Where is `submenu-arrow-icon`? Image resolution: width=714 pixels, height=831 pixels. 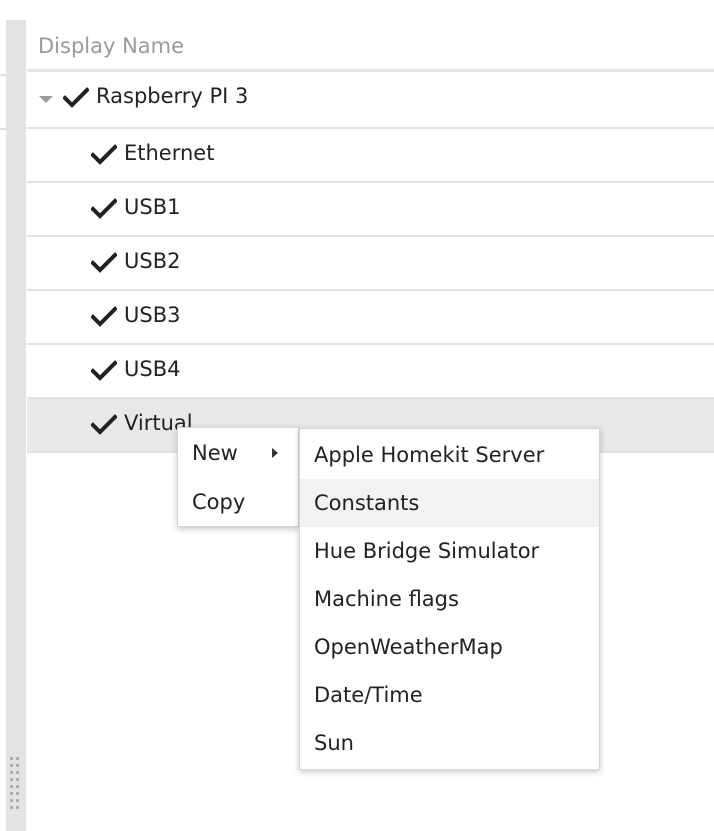
submenu-arrow-icon is located at coordinates (275, 453).